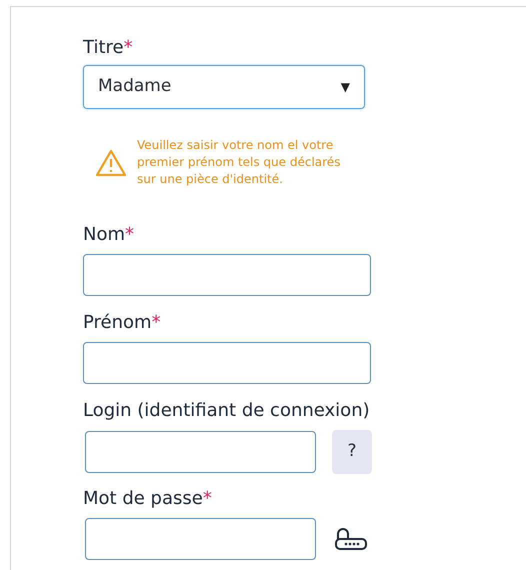  I want to click on field-label: Titre, so click(103, 47).